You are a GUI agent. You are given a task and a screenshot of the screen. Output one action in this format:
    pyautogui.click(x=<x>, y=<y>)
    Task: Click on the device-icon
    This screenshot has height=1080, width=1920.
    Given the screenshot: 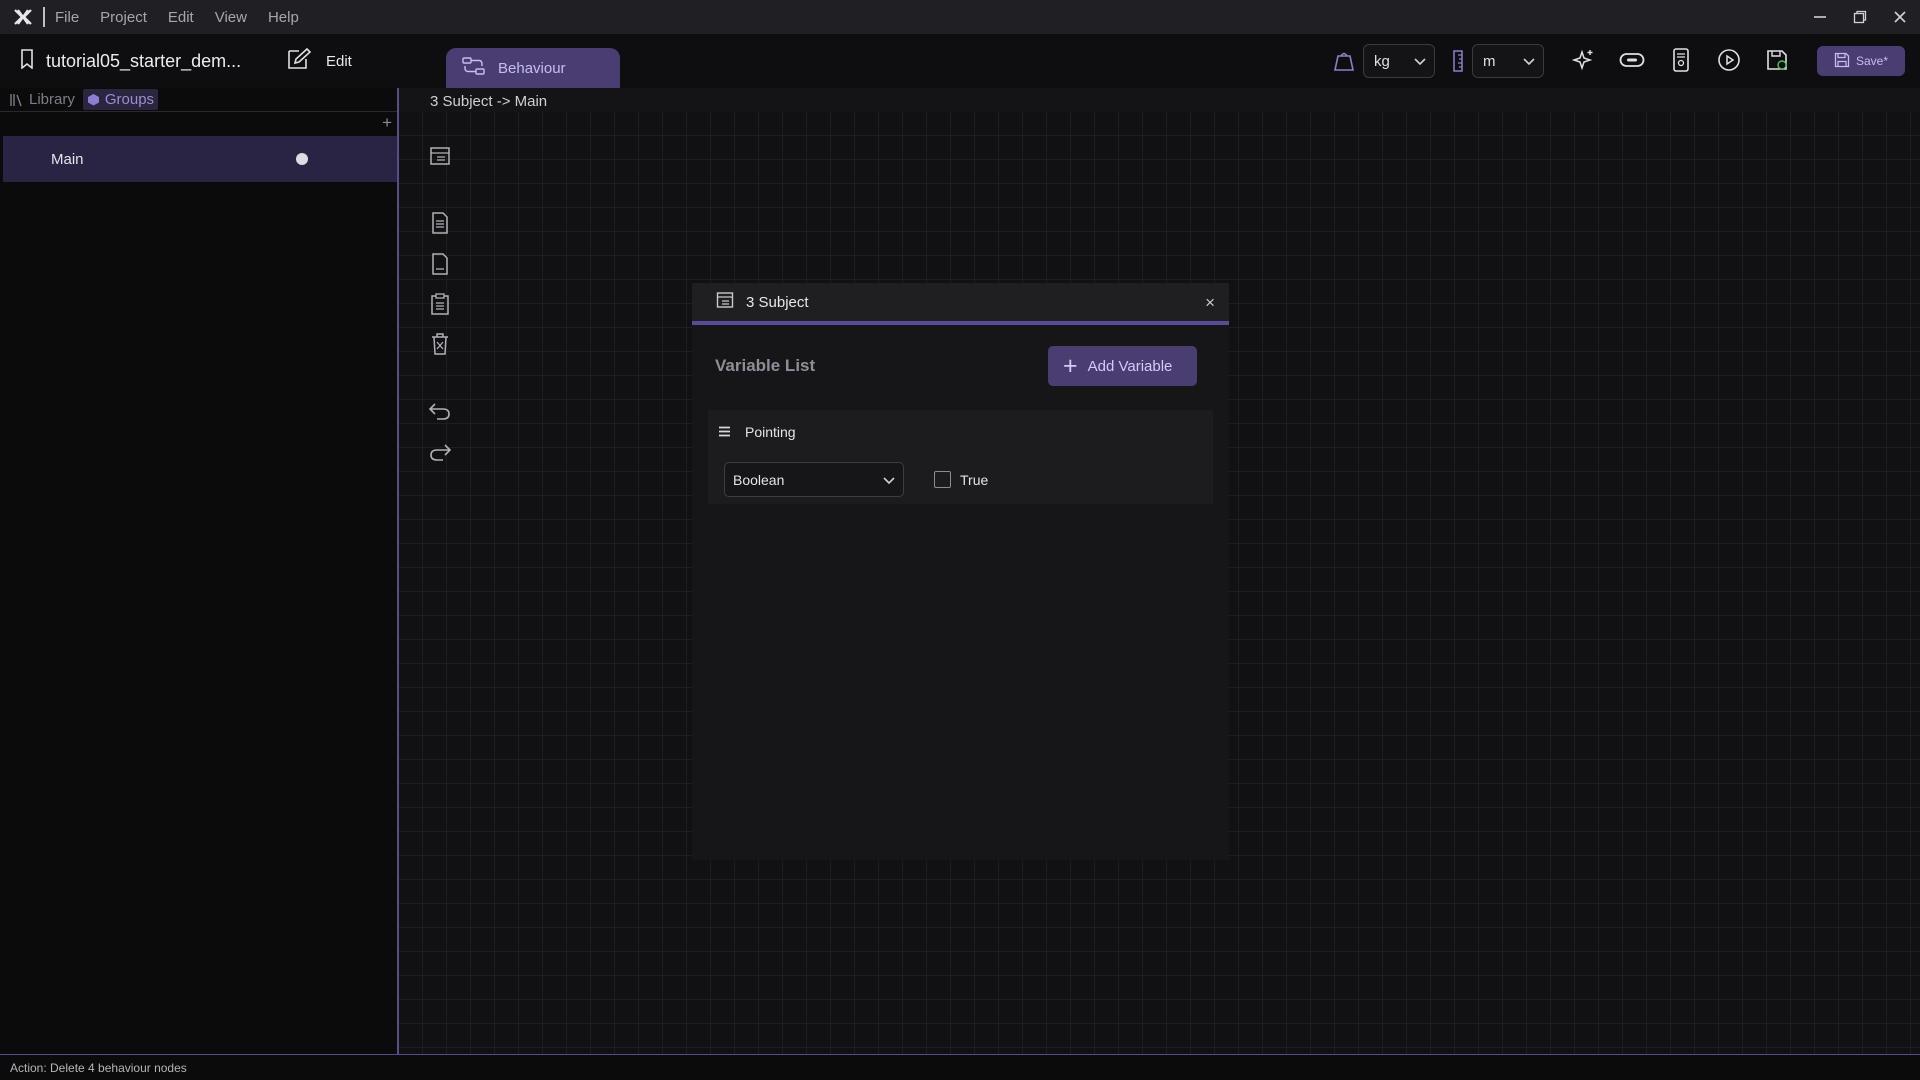 What is the action you would take?
    pyautogui.click(x=1681, y=62)
    